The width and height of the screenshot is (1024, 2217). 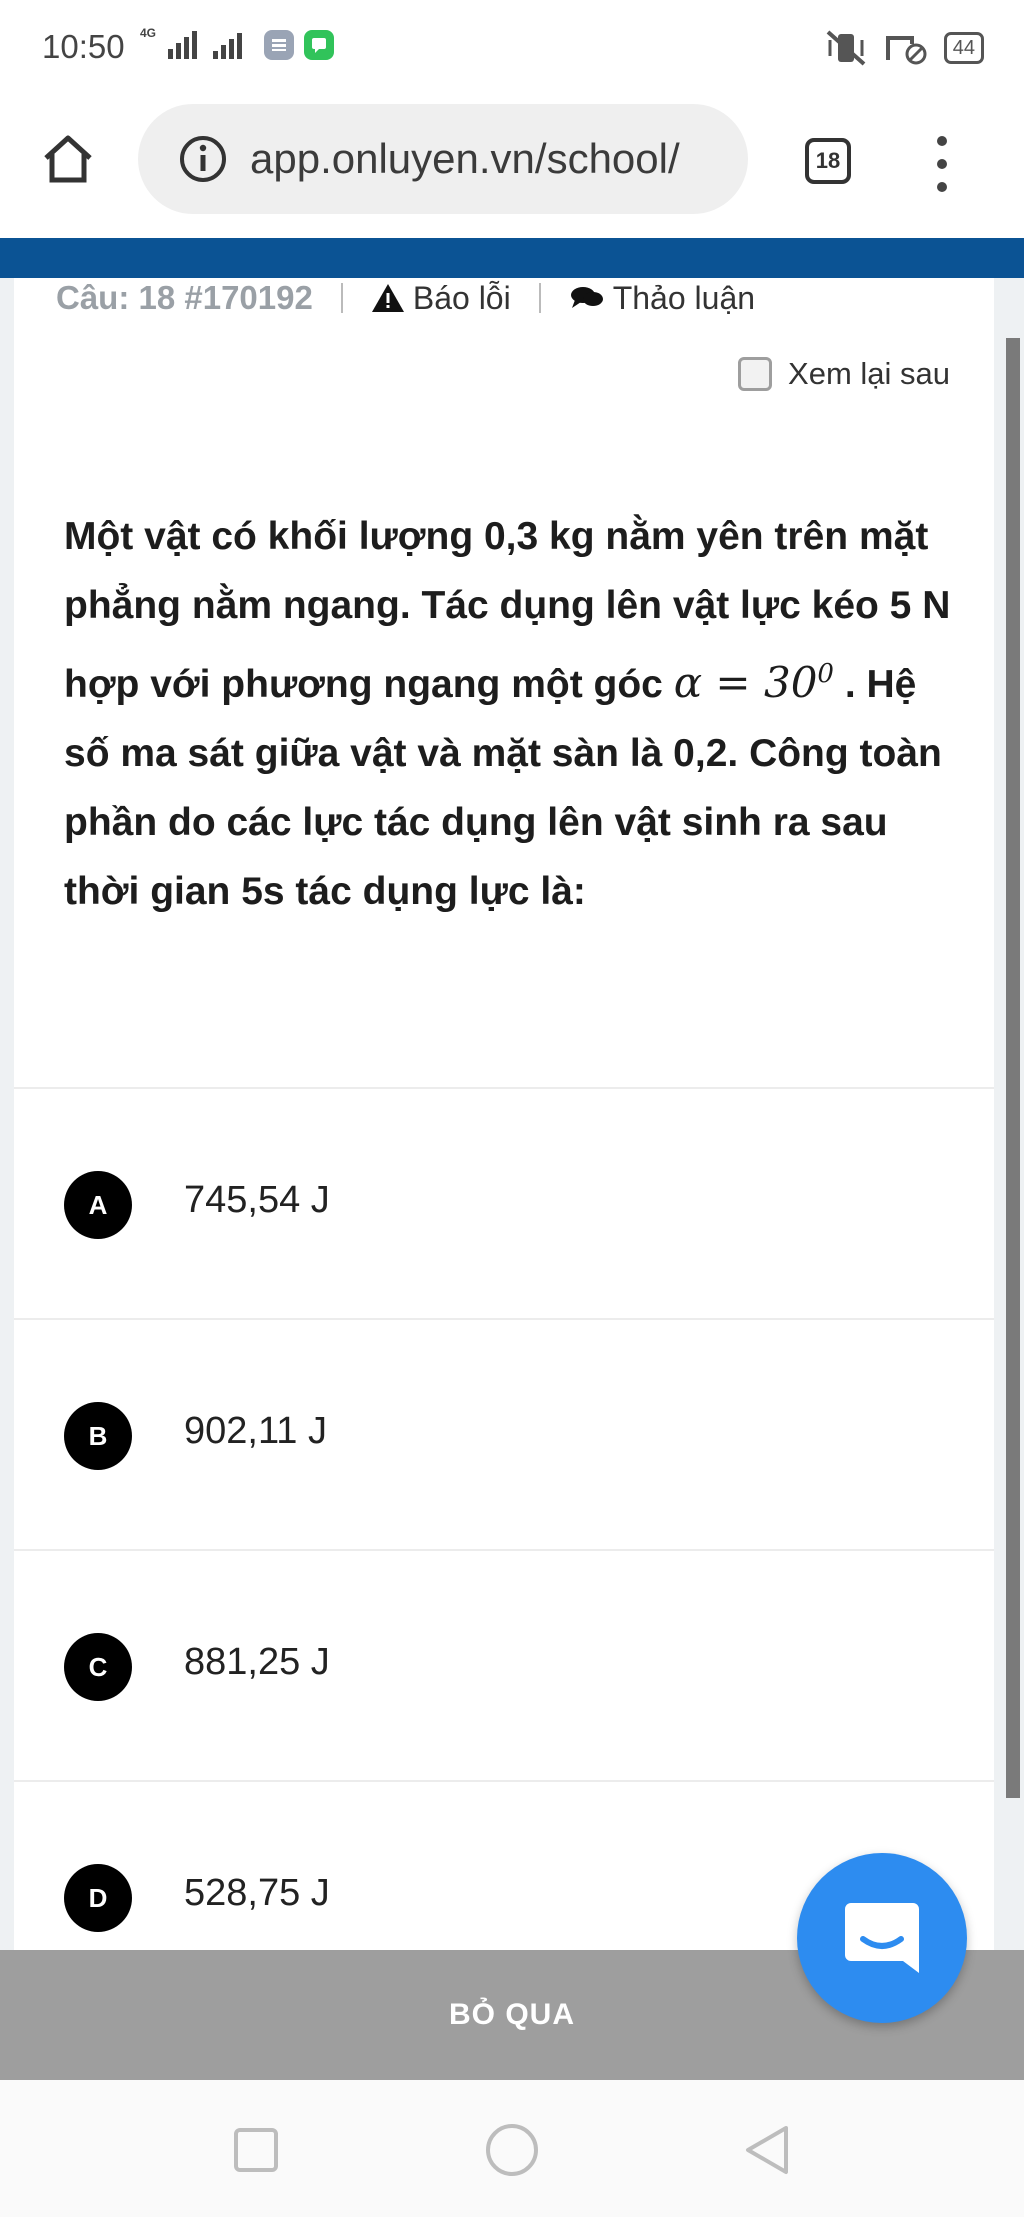 What do you see at coordinates (98, 1436) in the screenshot?
I see `answer-letter-badge: B` at bounding box center [98, 1436].